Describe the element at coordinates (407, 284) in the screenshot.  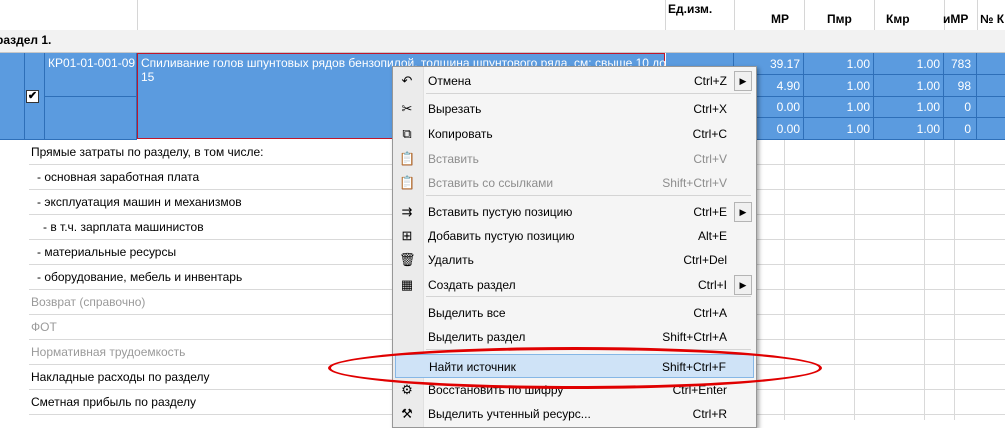
I see `section-icon: ▦` at that location.